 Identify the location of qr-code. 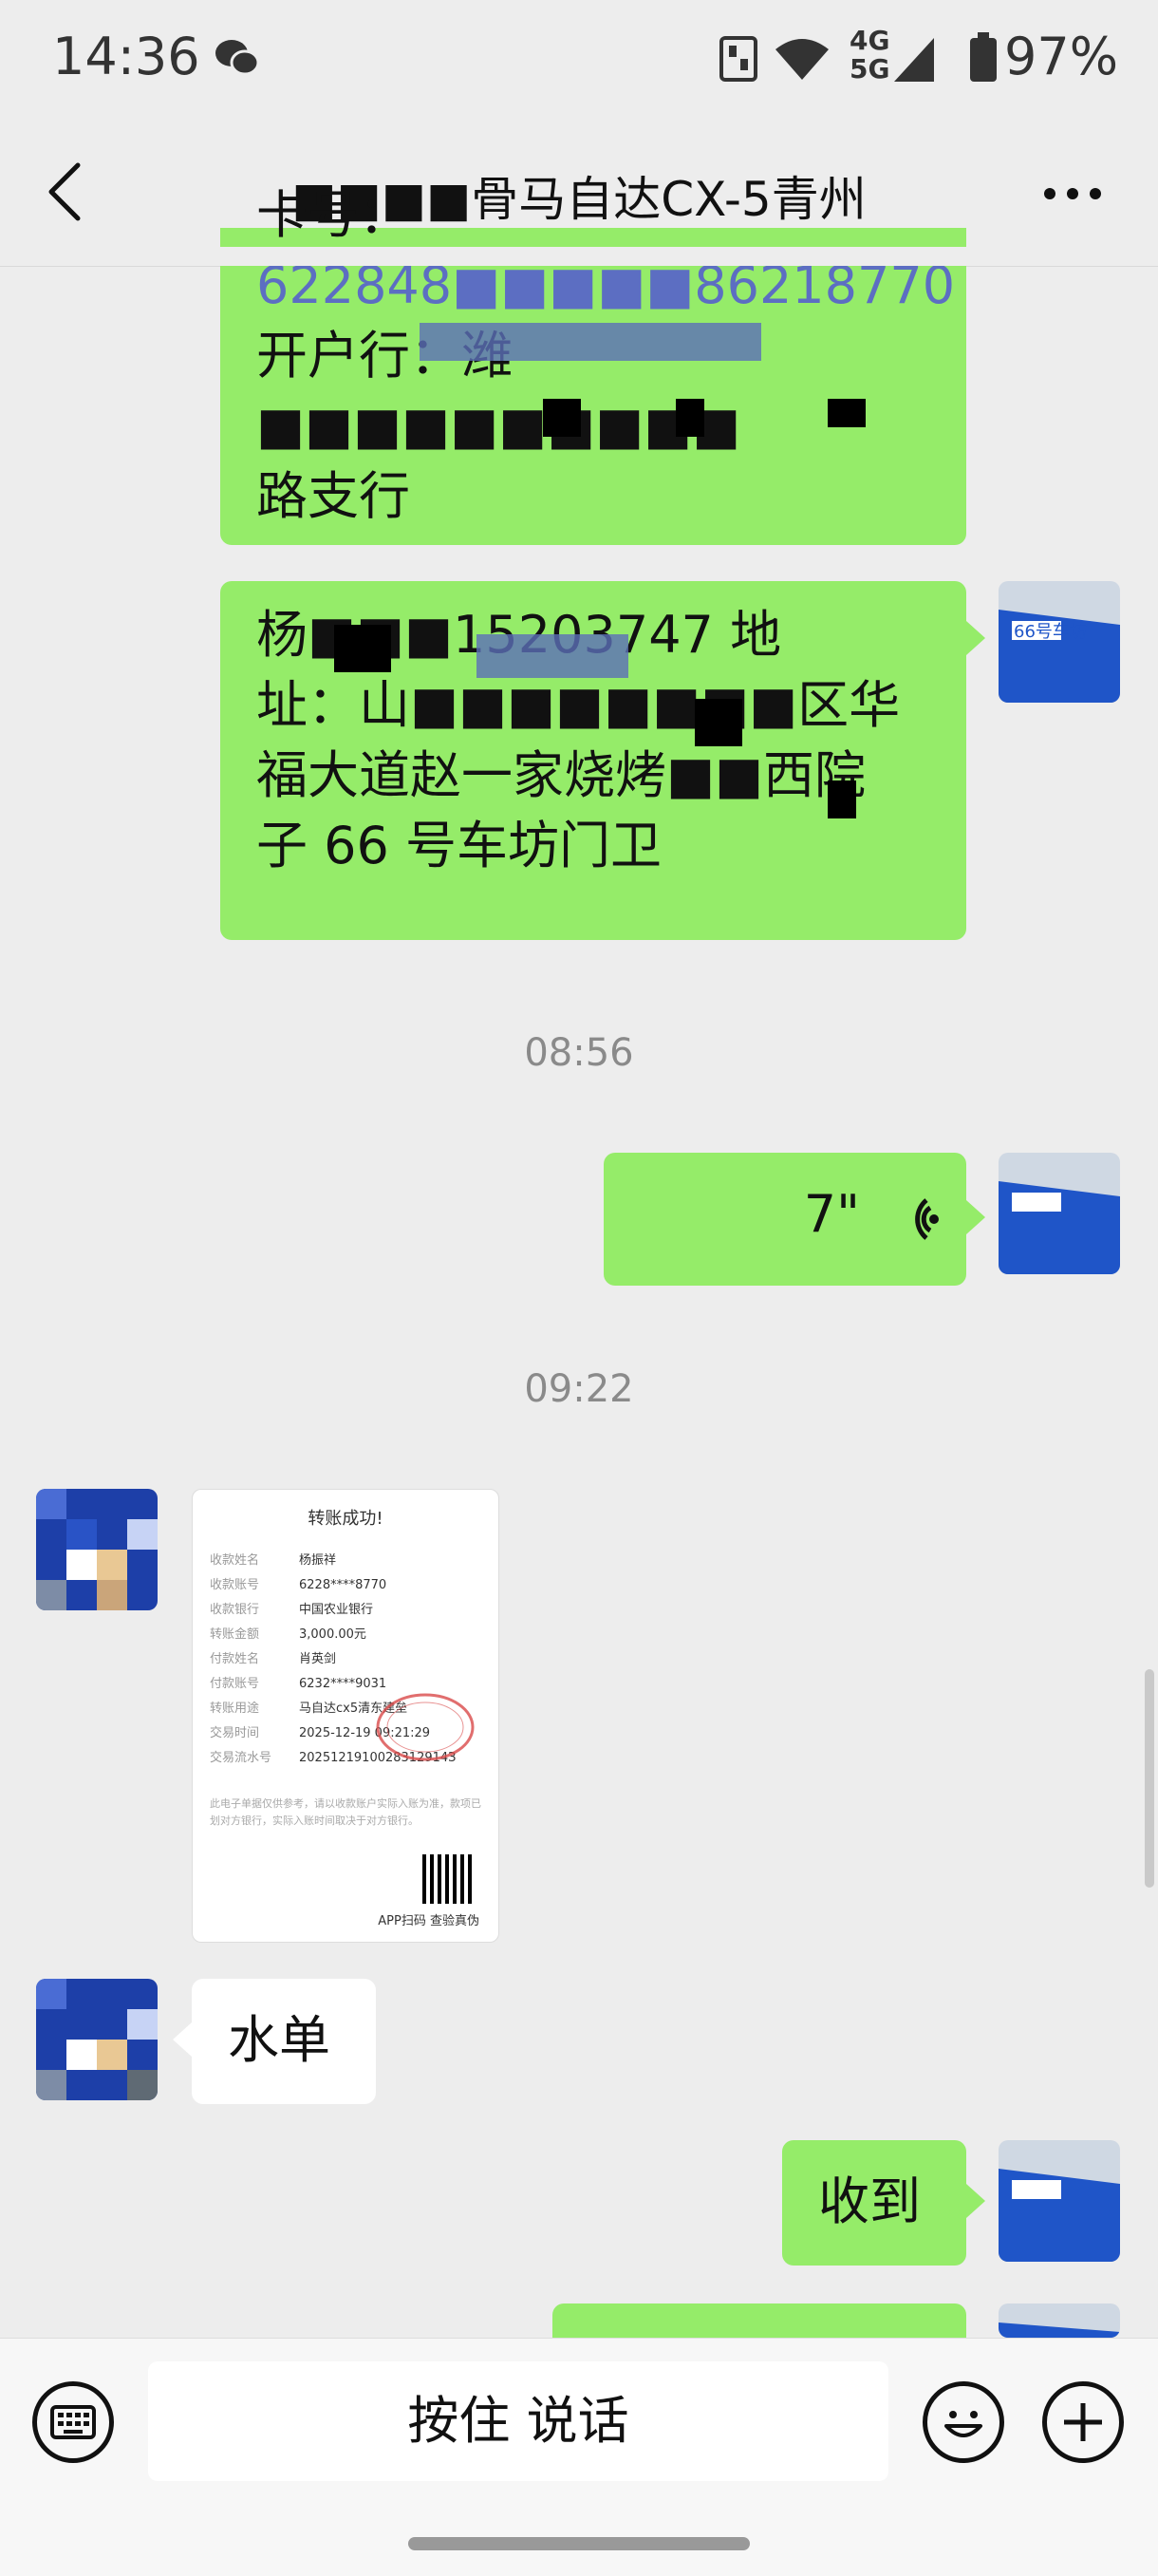
(447, 1879).